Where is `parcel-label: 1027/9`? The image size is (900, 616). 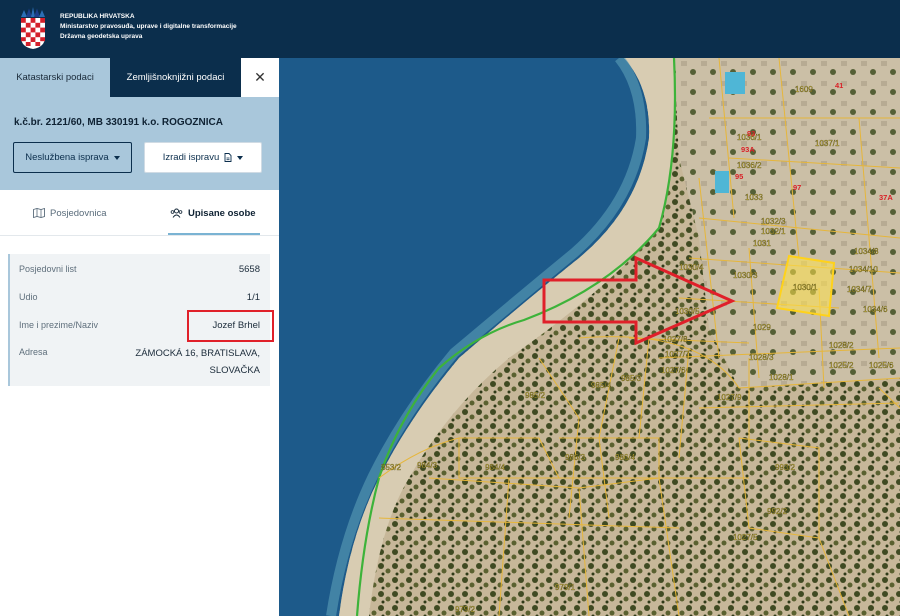 parcel-label: 1027/9 is located at coordinates (729, 397).